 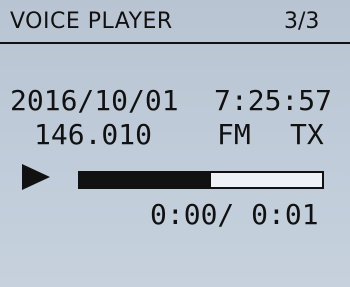 I want to click on playback-time: 0:00/ 0:01, so click(x=234, y=214).